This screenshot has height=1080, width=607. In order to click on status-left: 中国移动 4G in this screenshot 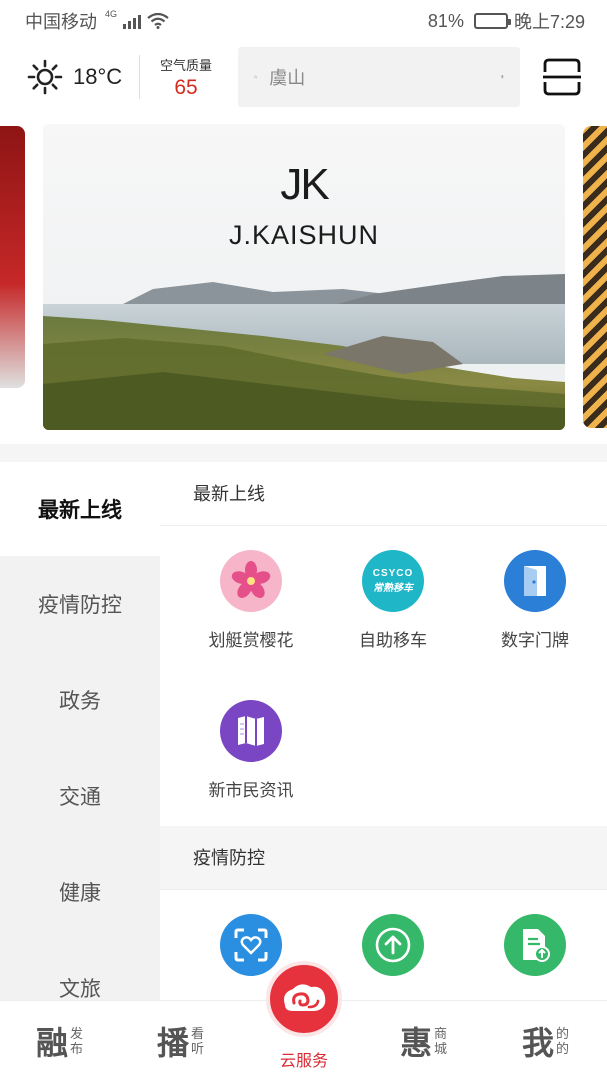, I will do `click(97, 21)`.